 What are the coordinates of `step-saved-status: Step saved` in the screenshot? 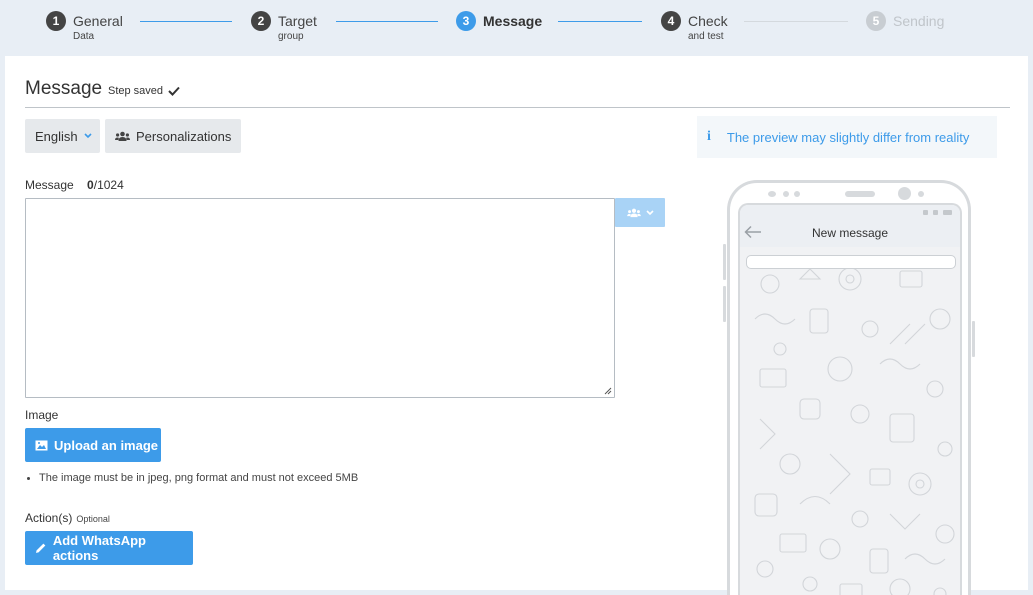 It's located at (144, 91).